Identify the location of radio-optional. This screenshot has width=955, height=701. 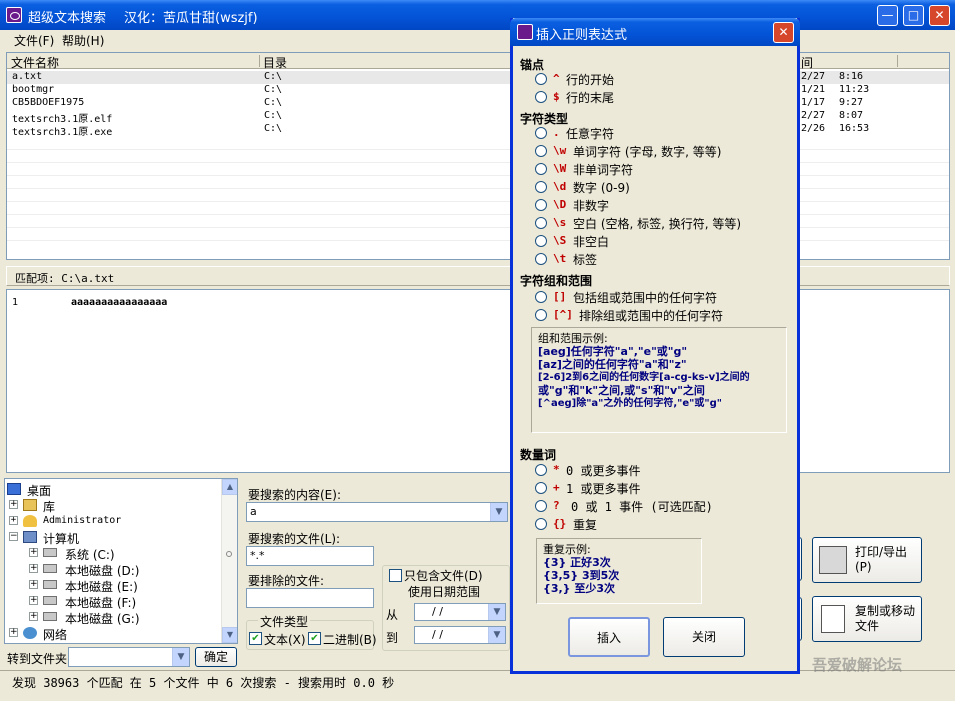
(541, 506).